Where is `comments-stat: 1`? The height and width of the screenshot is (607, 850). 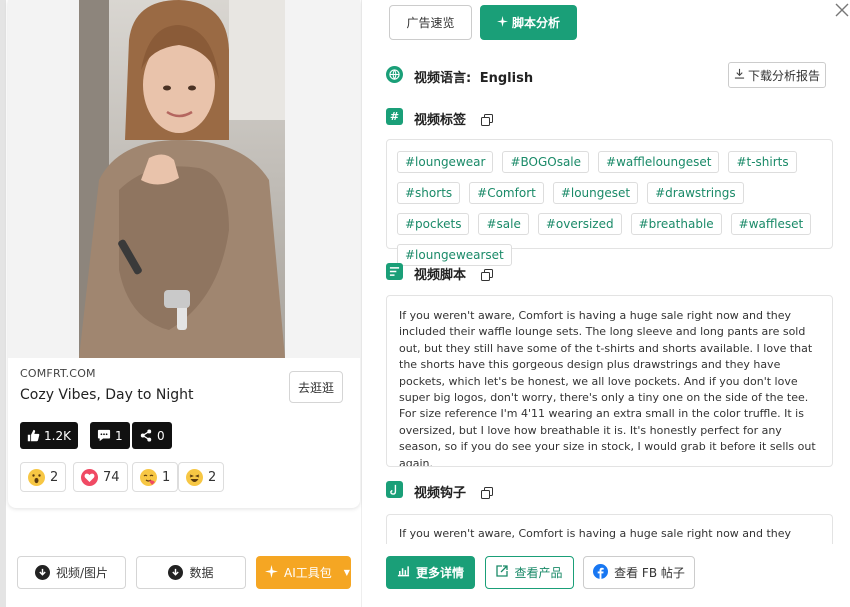
comments-stat: 1 is located at coordinates (110, 435).